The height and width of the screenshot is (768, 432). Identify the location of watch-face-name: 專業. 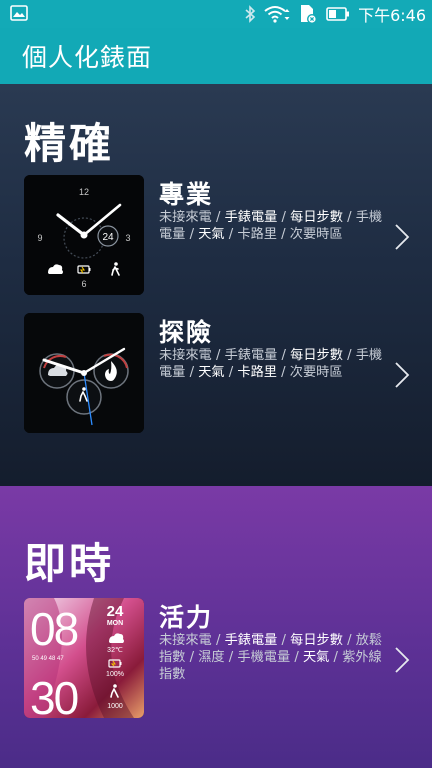
(186, 194).